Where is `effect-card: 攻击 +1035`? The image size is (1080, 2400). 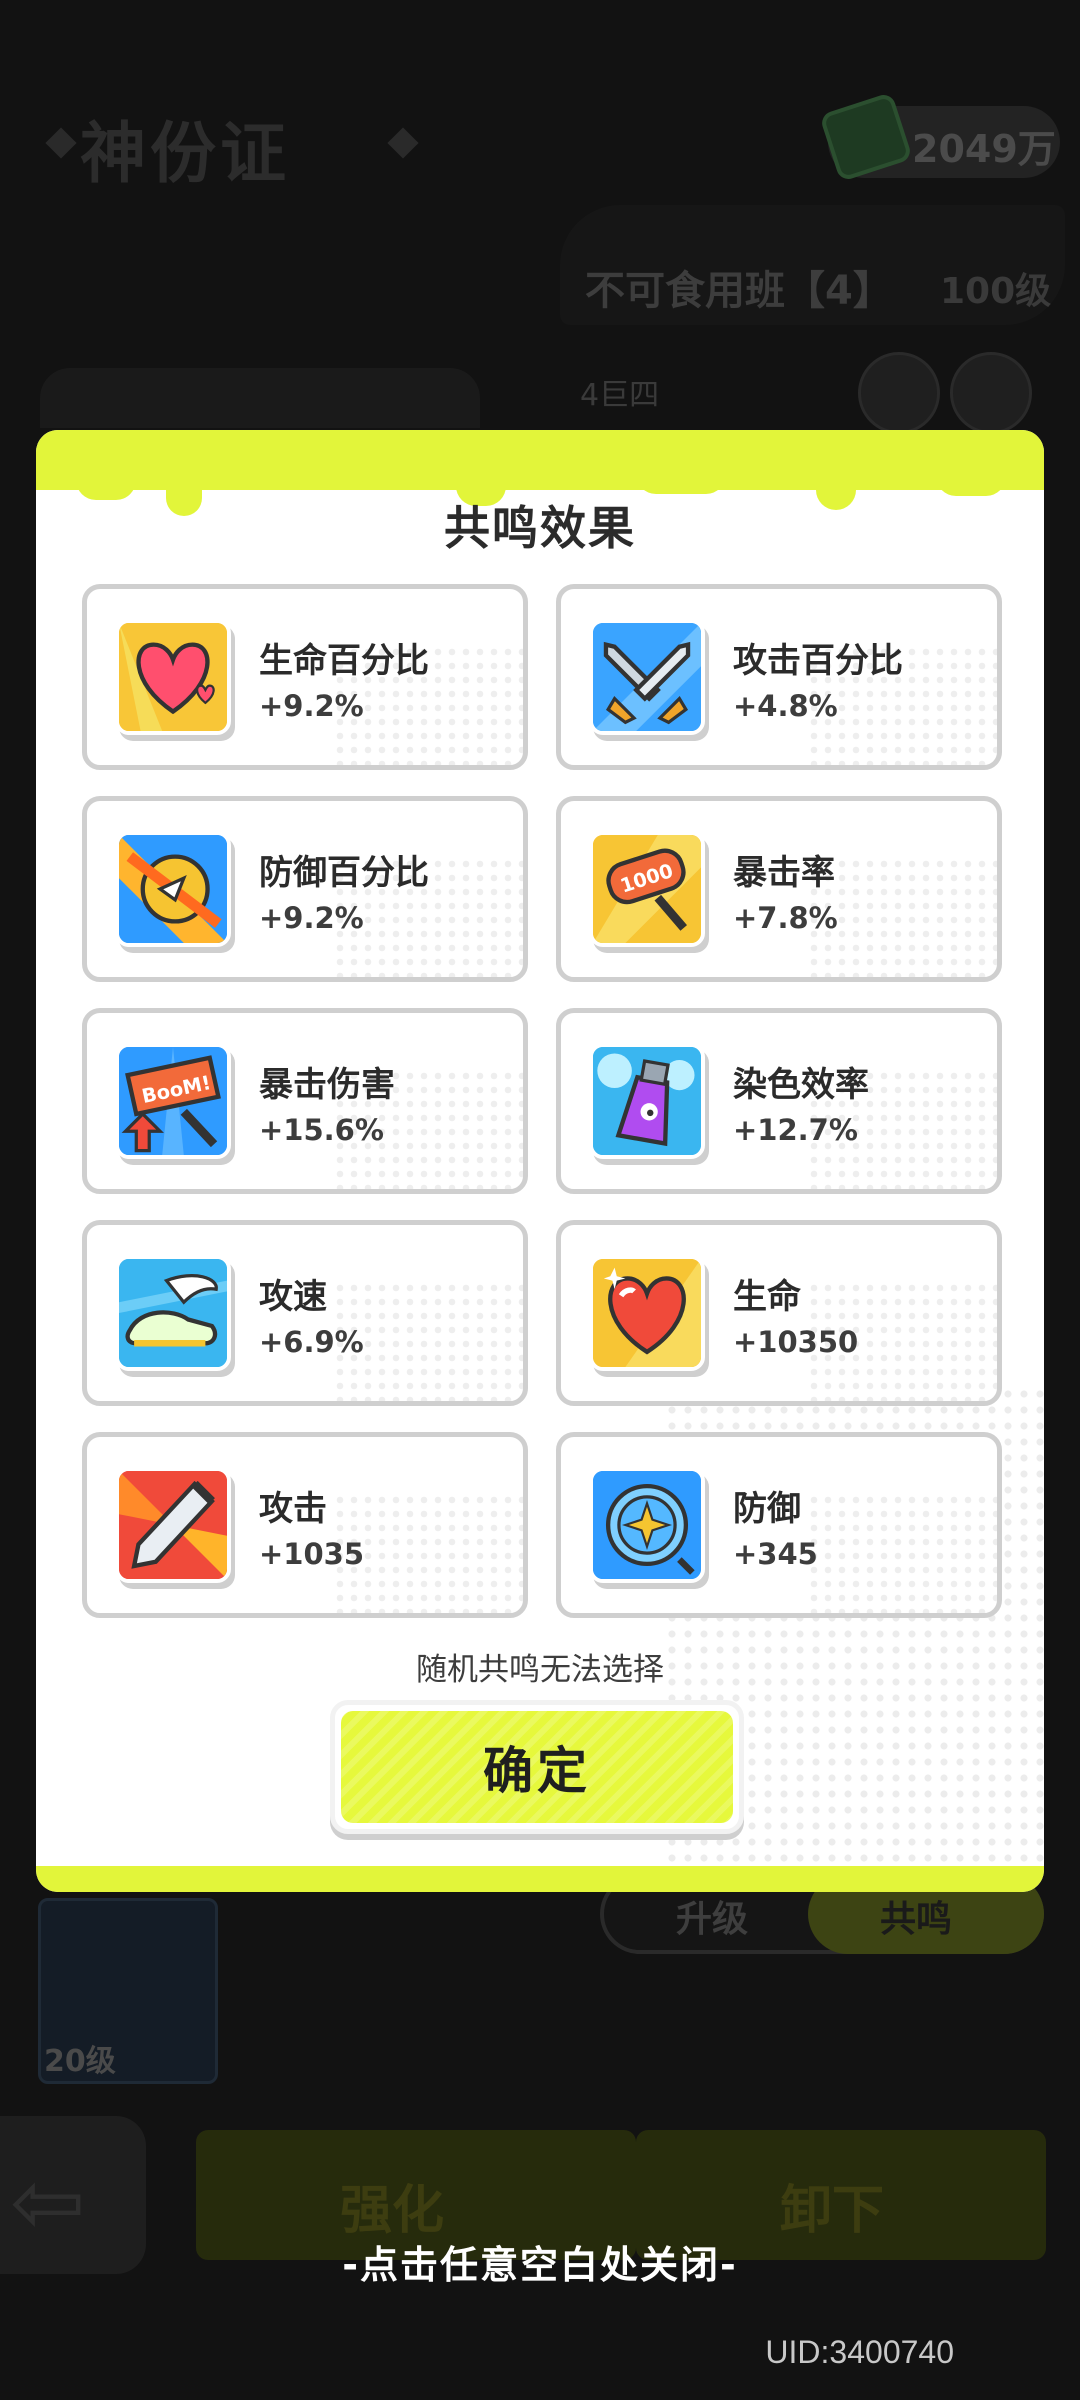
effect-card: 攻击 +1035 is located at coordinates (305, 1525).